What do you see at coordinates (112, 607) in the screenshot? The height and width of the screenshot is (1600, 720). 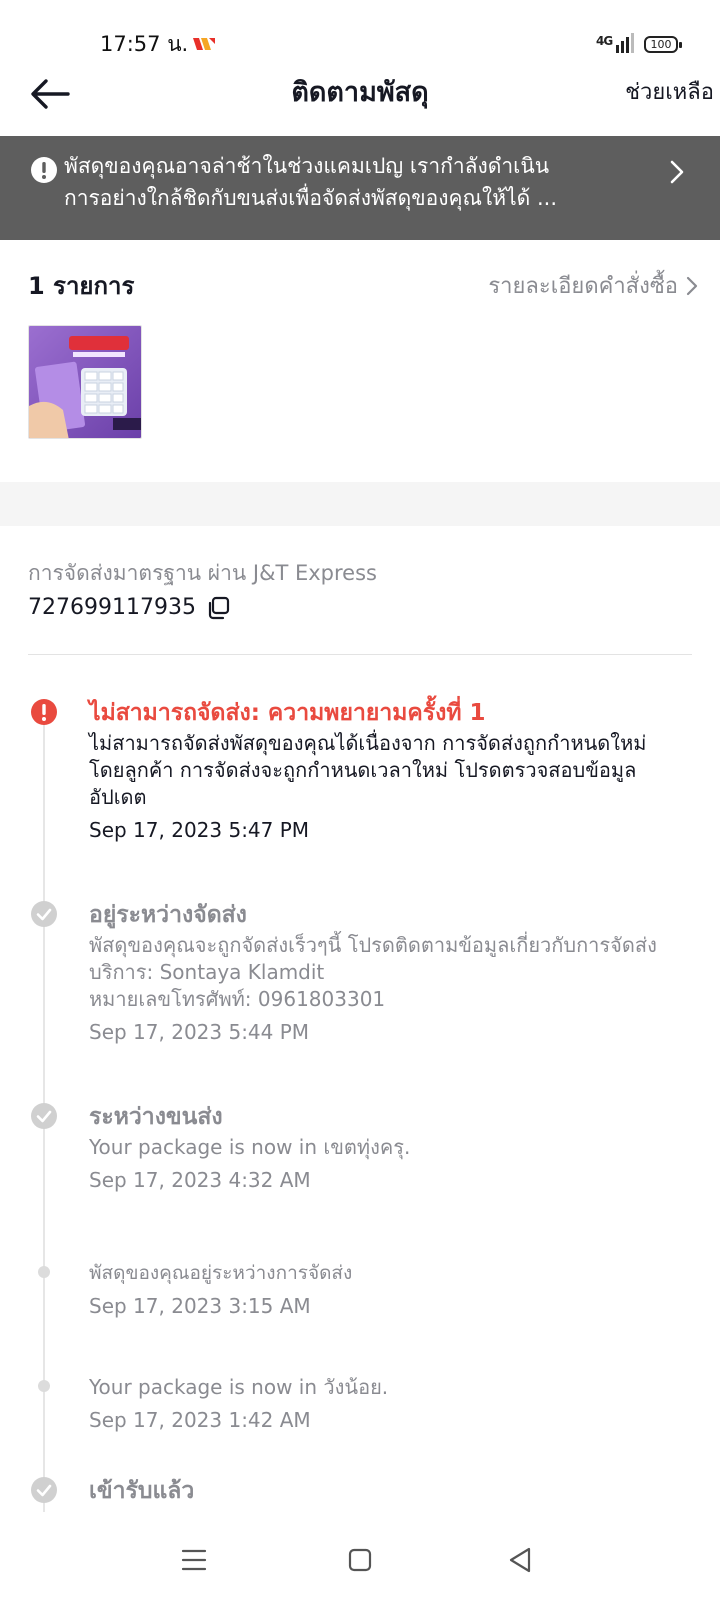 I see `tracking-number: 727699117935` at bounding box center [112, 607].